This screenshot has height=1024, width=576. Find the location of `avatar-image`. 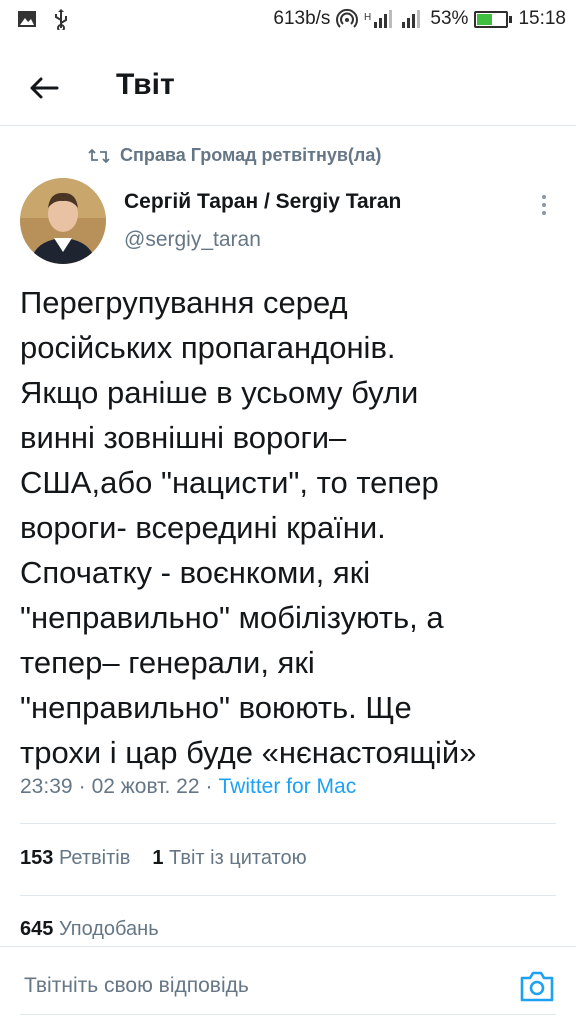

avatar-image is located at coordinates (63, 221).